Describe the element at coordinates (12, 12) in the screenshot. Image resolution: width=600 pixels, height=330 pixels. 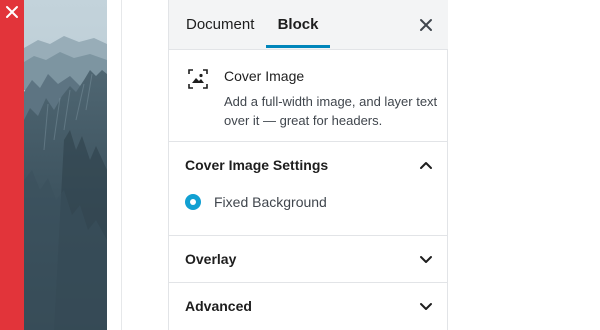
I see `close-icon` at that location.